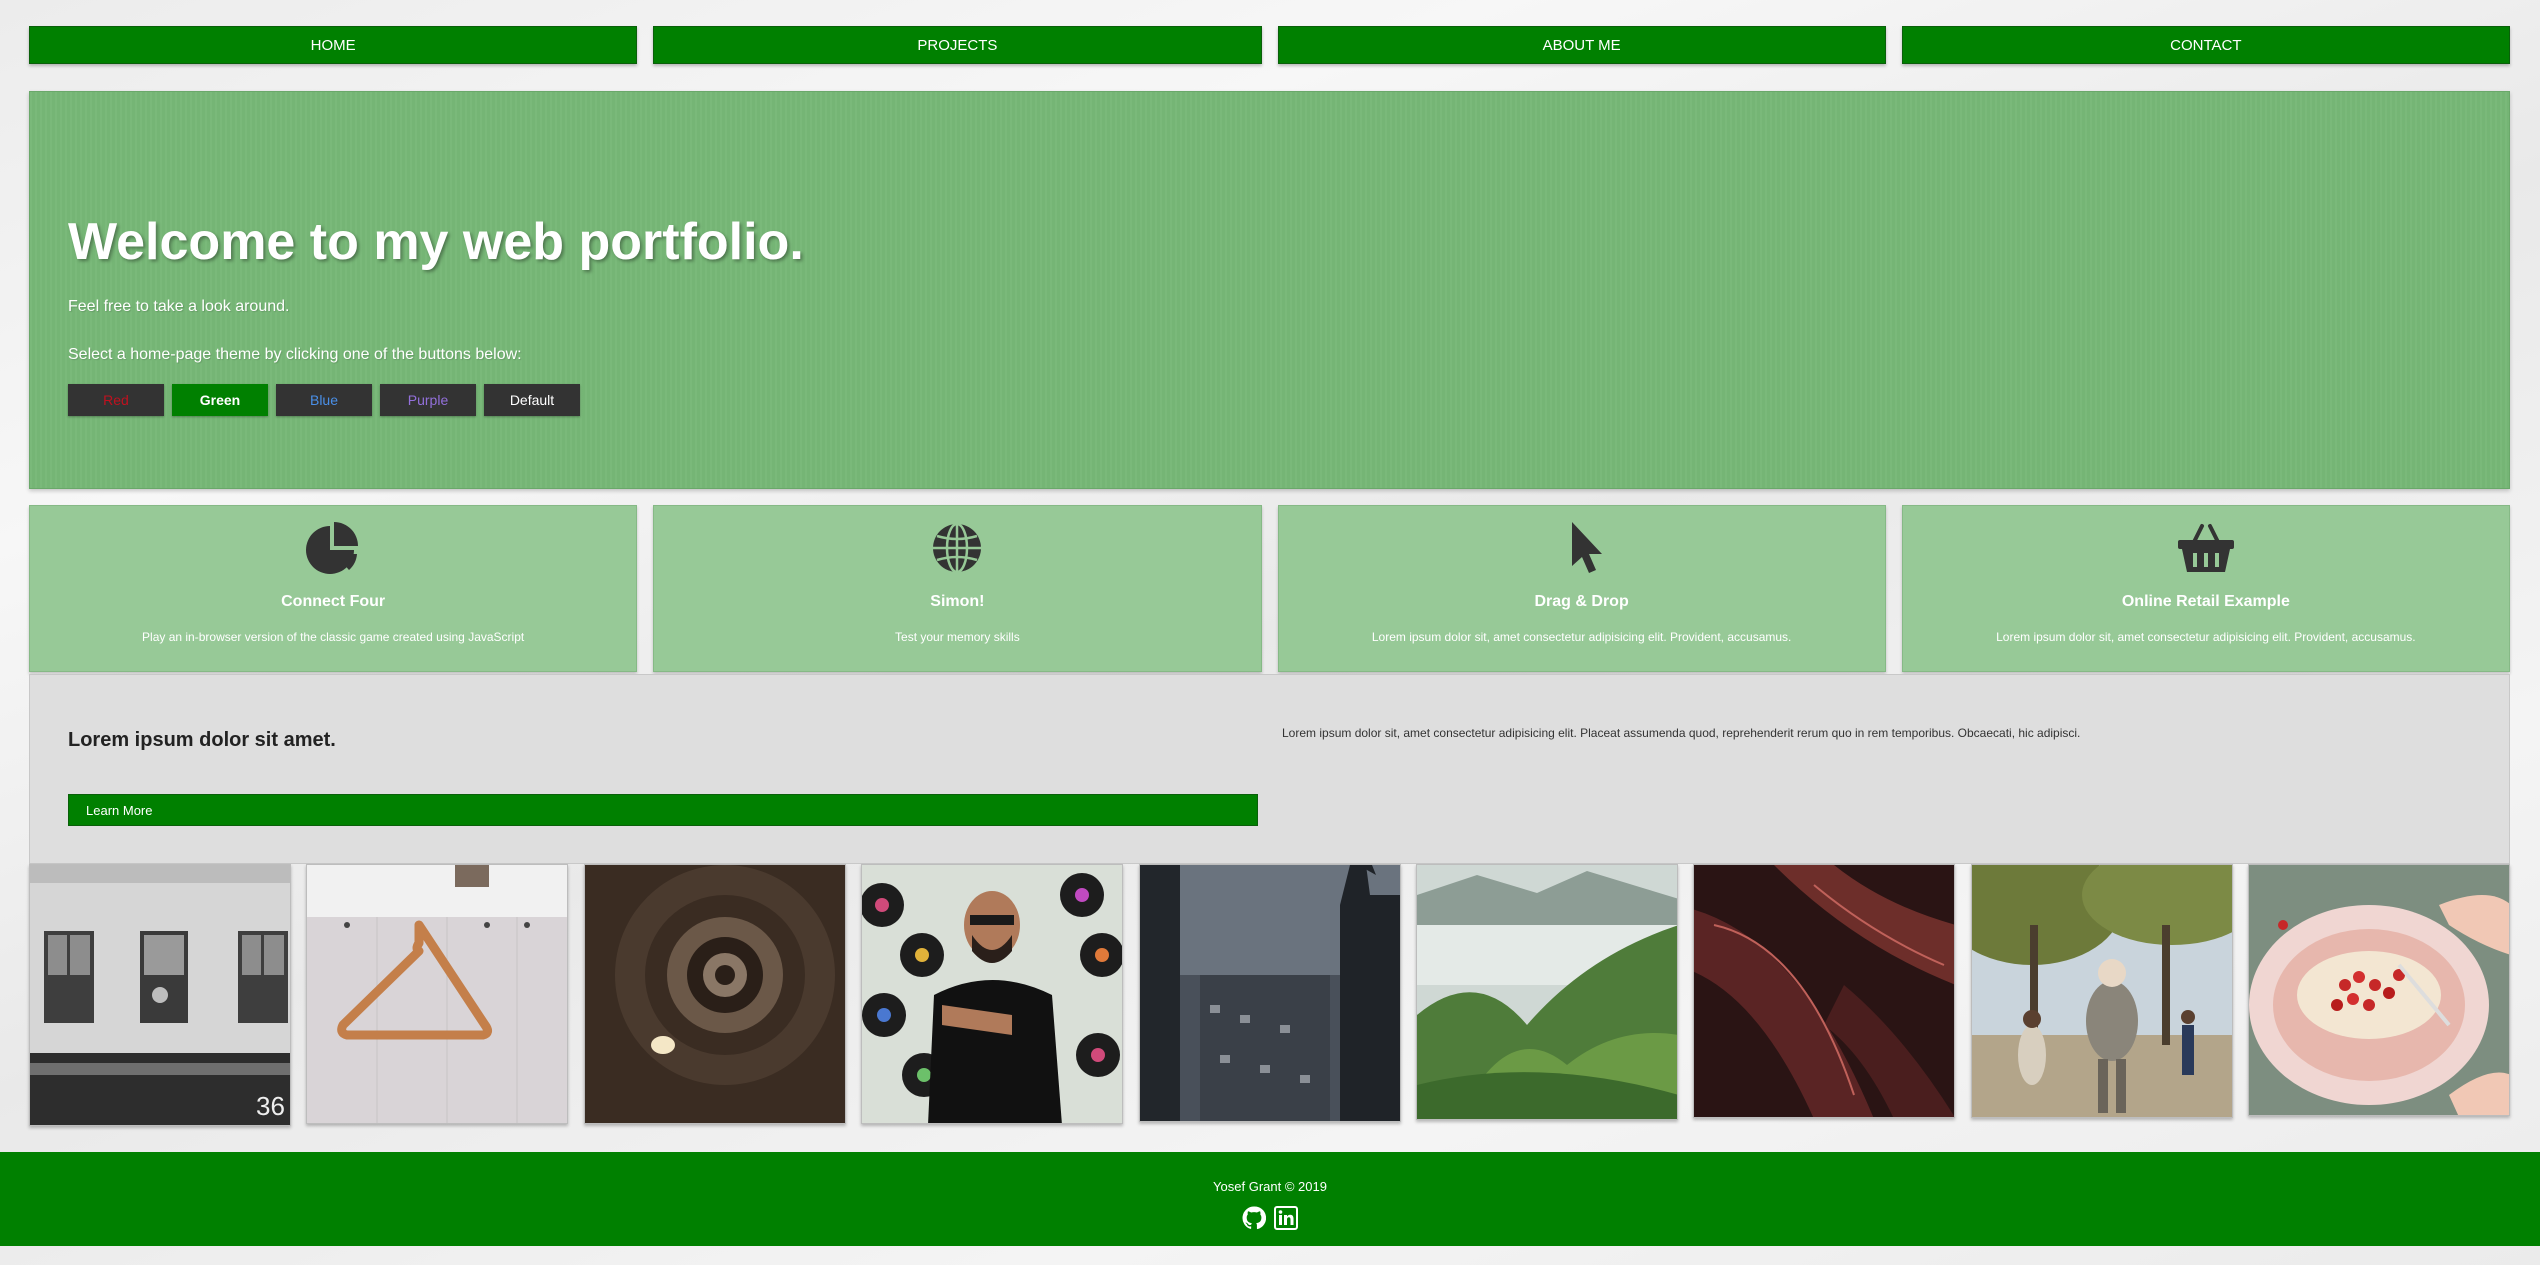  Describe the element at coordinates (1254, 1218) in the screenshot. I see `github-icon` at that location.